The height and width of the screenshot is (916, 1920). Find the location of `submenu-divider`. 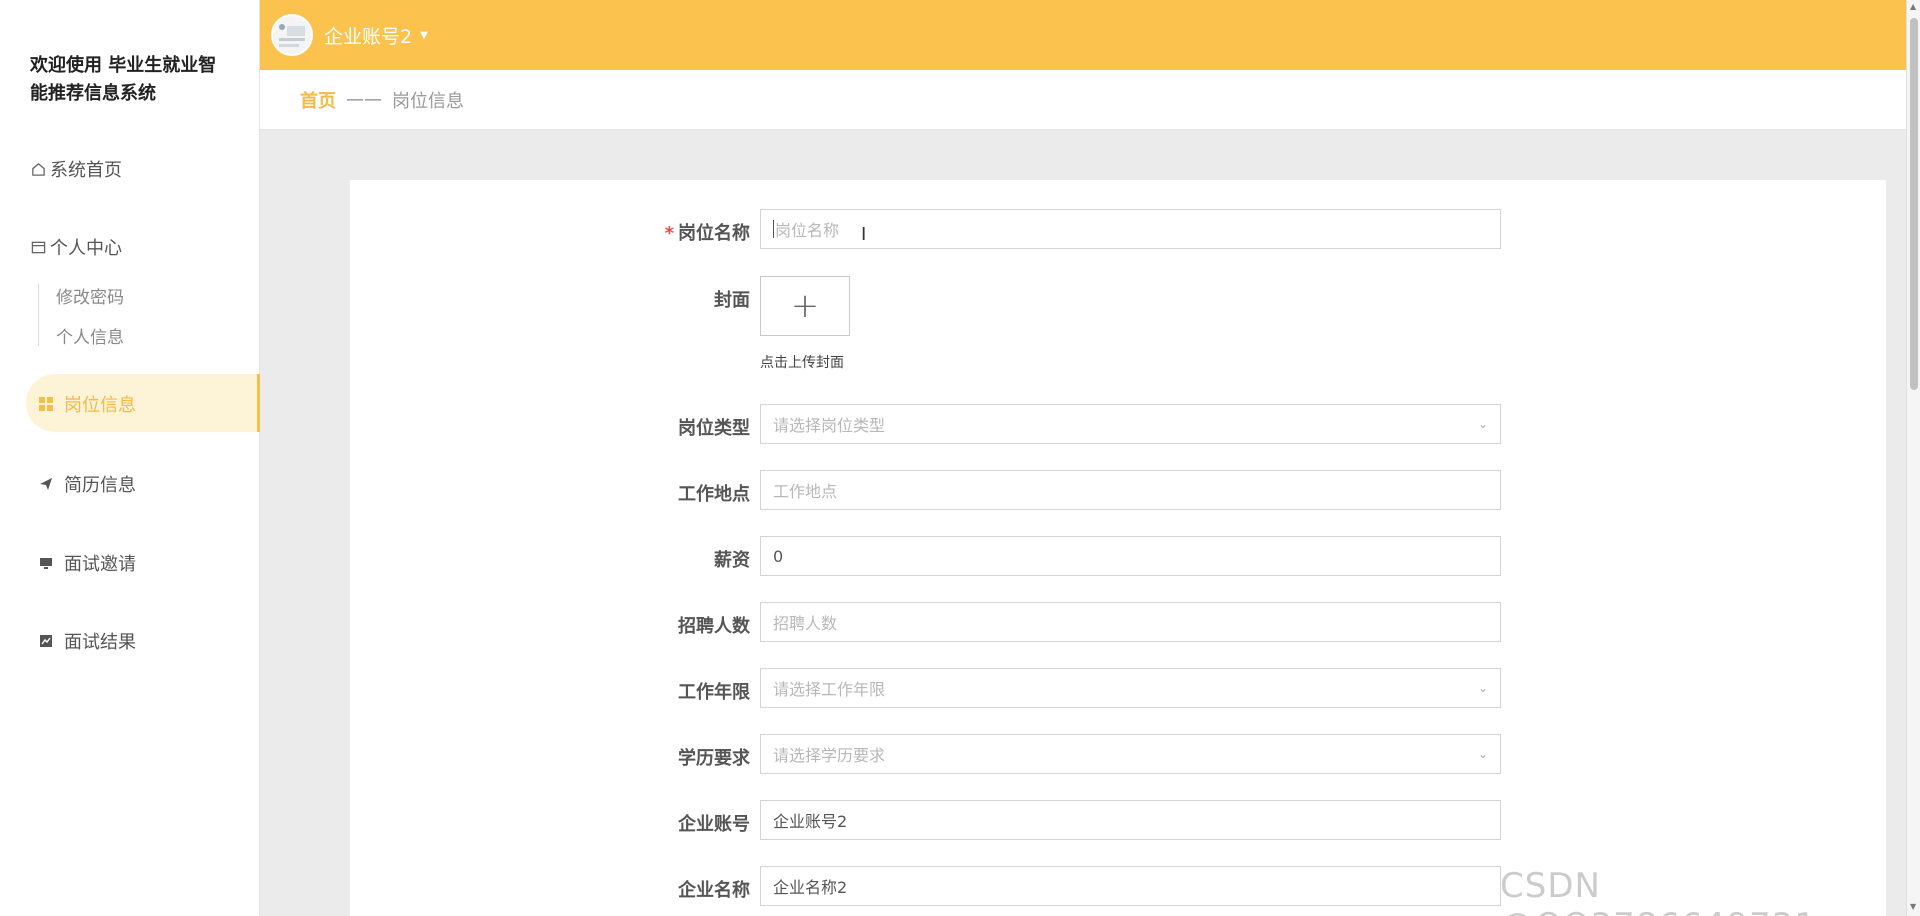

submenu-divider is located at coordinates (38, 315).